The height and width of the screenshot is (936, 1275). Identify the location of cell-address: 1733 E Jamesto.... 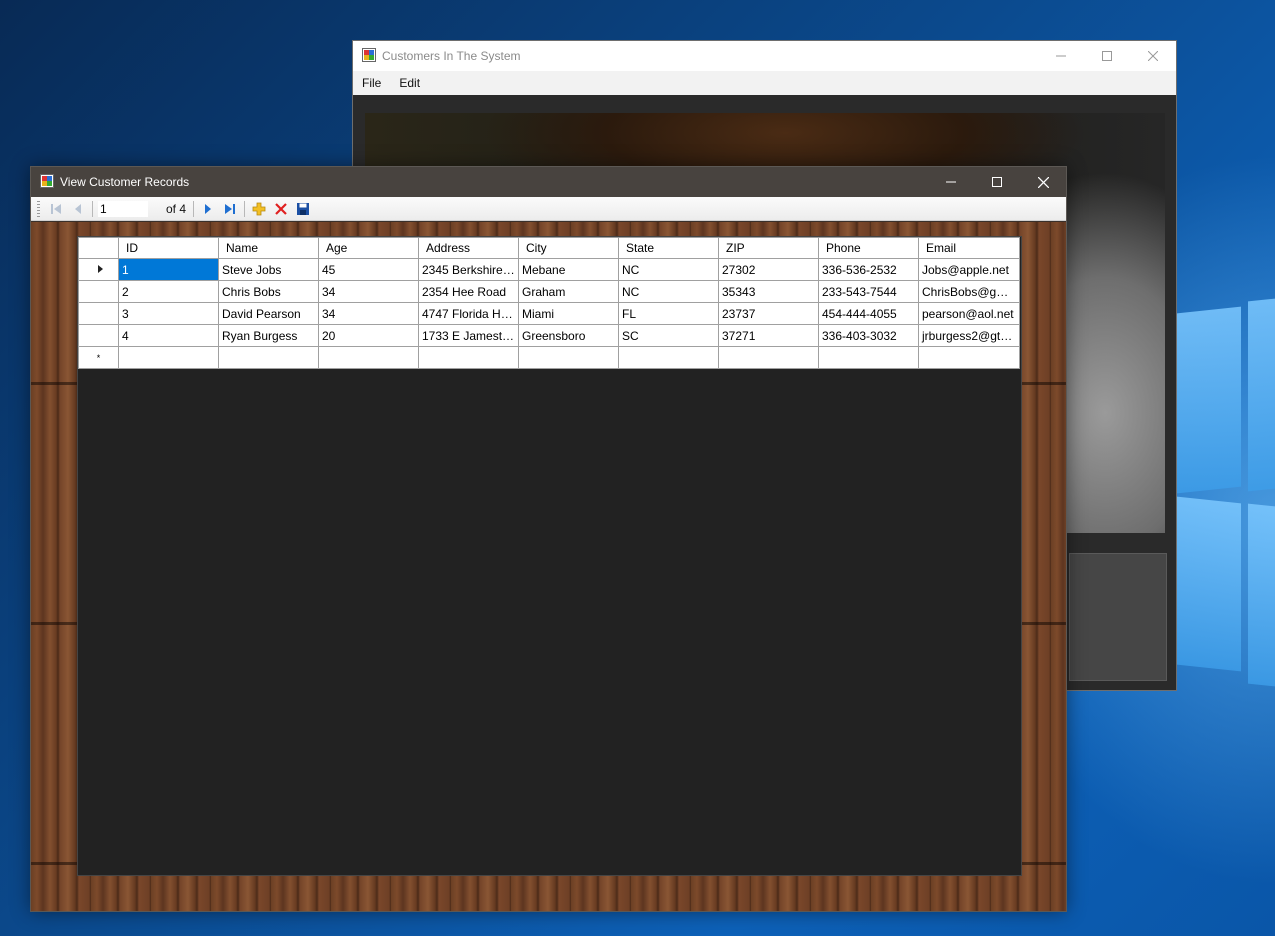
(468, 335).